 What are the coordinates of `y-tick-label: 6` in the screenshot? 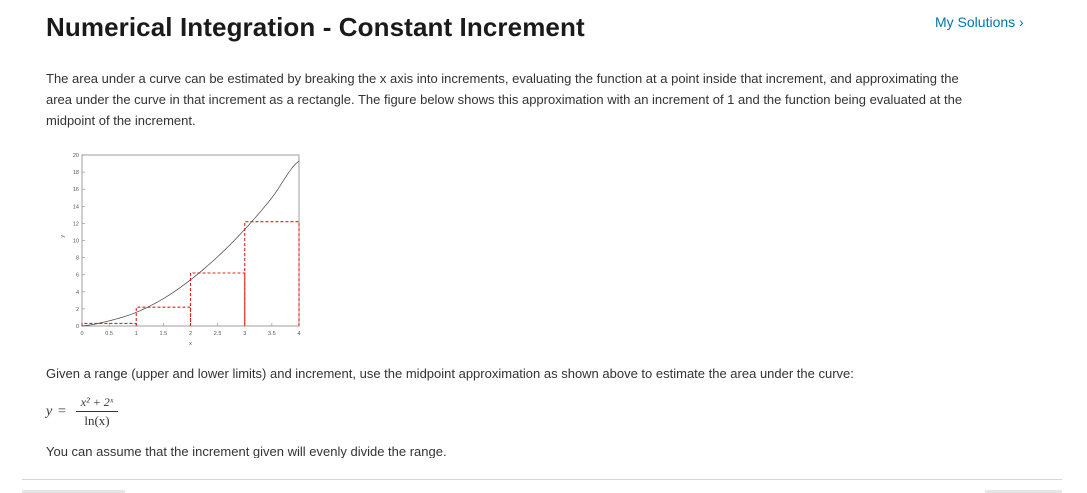 It's located at (77, 276).